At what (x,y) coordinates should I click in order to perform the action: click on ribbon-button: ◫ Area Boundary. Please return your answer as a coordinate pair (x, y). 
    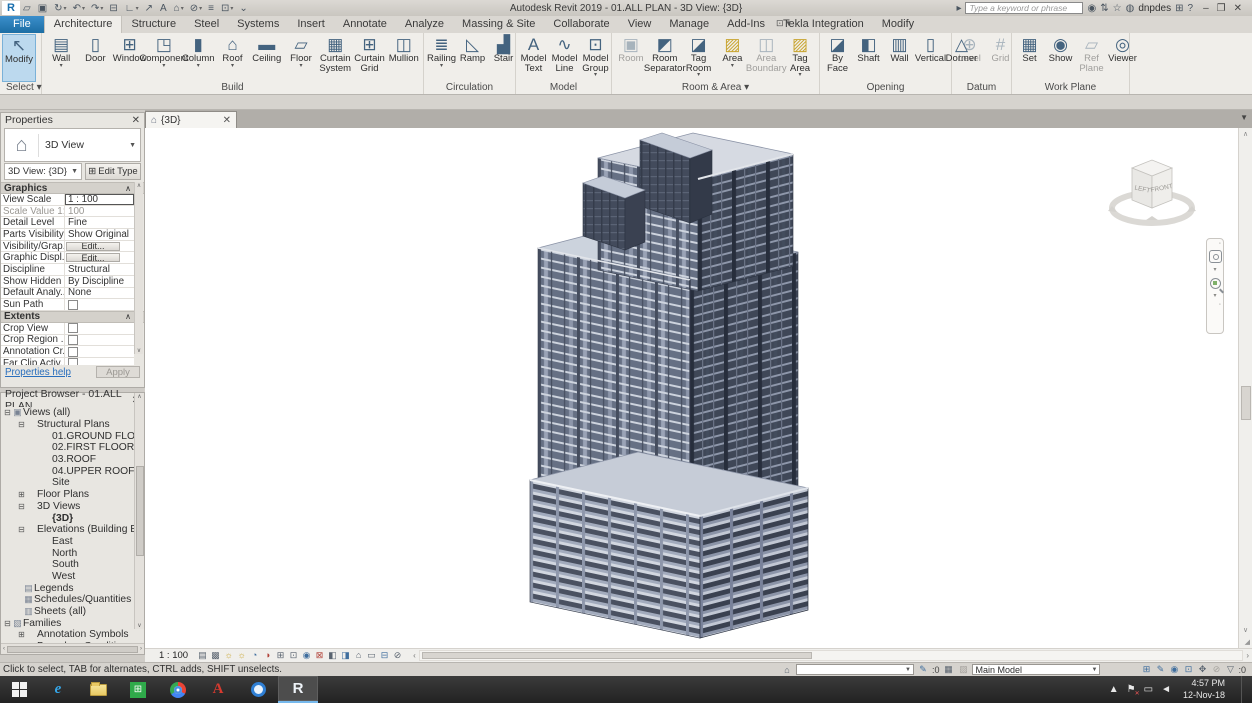
    Looking at the image, I should click on (766, 58).